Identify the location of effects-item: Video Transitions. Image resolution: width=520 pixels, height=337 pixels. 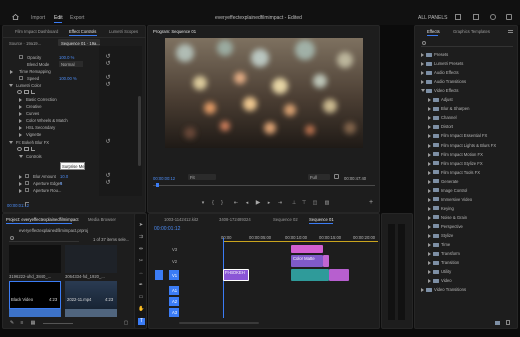
(450, 289).